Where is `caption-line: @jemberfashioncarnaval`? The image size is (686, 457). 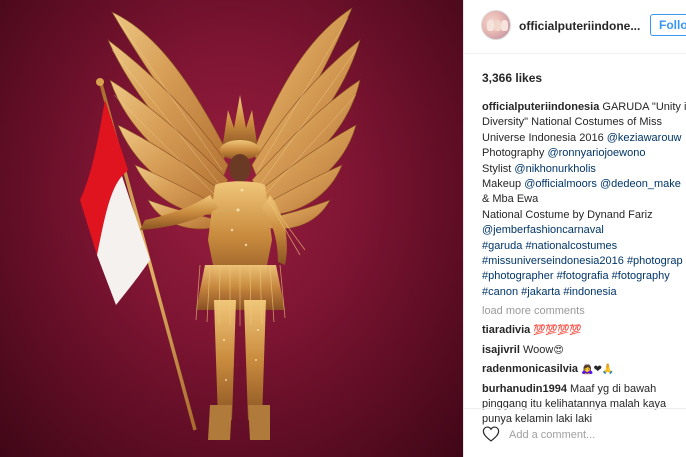 caption-line: @jemberfashioncarnaval is located at coordinates (584, 230).